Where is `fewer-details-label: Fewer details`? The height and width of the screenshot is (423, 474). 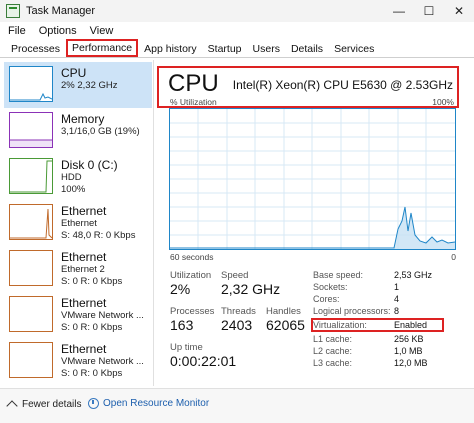
fewer-details-label: Fewer details is located at coordinates (52, 404).